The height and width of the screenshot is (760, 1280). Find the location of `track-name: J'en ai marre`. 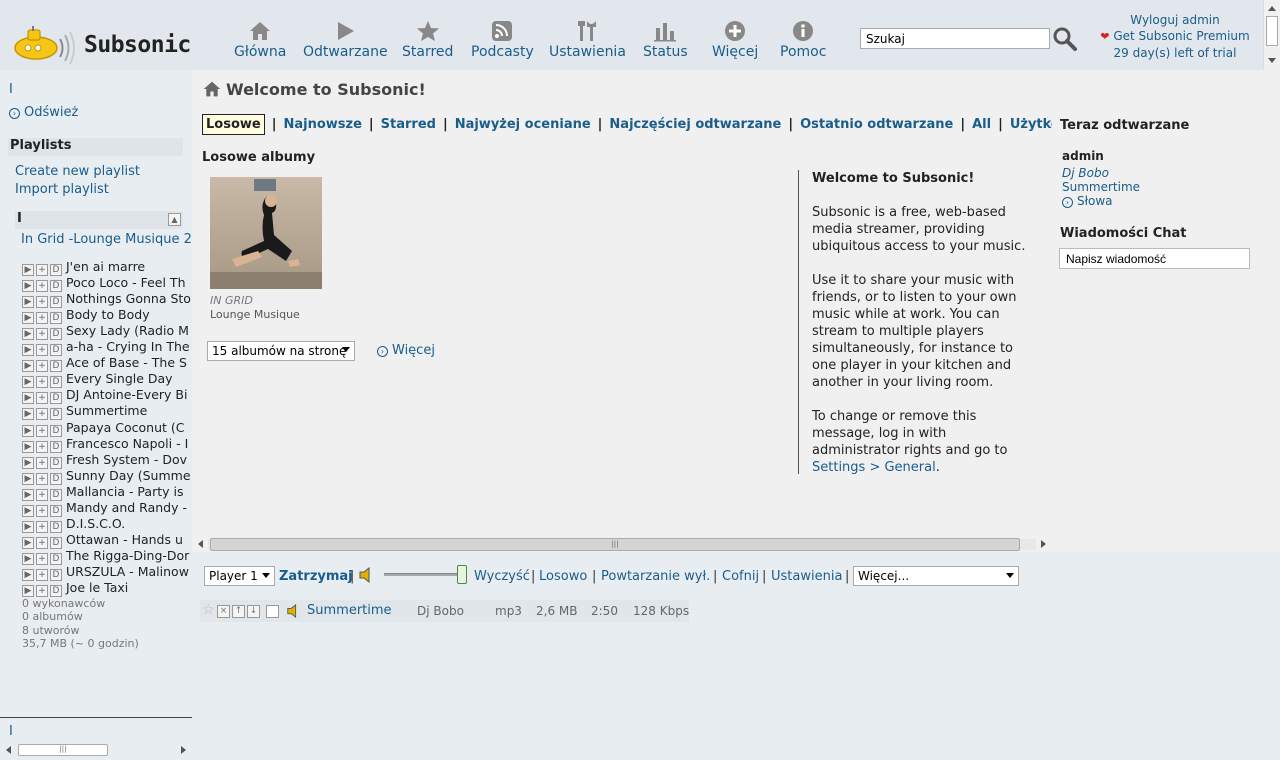

track-name: J'en ai marre is located at coordinates (105, 266).